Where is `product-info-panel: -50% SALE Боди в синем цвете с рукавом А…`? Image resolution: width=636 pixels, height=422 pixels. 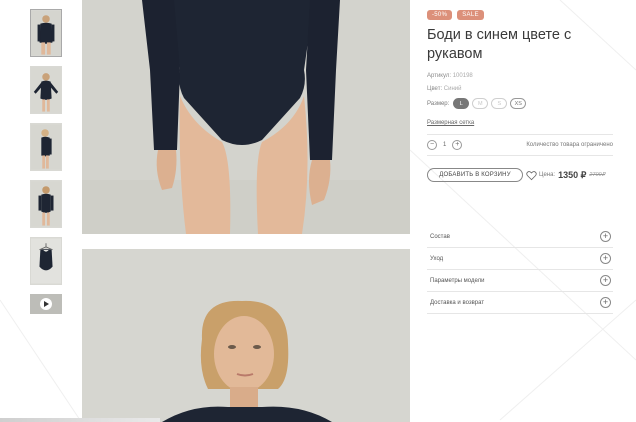
product-info-panel: -50% SALE Боди в синем цвете с рукавом А… is located at coordinates (520, 96).